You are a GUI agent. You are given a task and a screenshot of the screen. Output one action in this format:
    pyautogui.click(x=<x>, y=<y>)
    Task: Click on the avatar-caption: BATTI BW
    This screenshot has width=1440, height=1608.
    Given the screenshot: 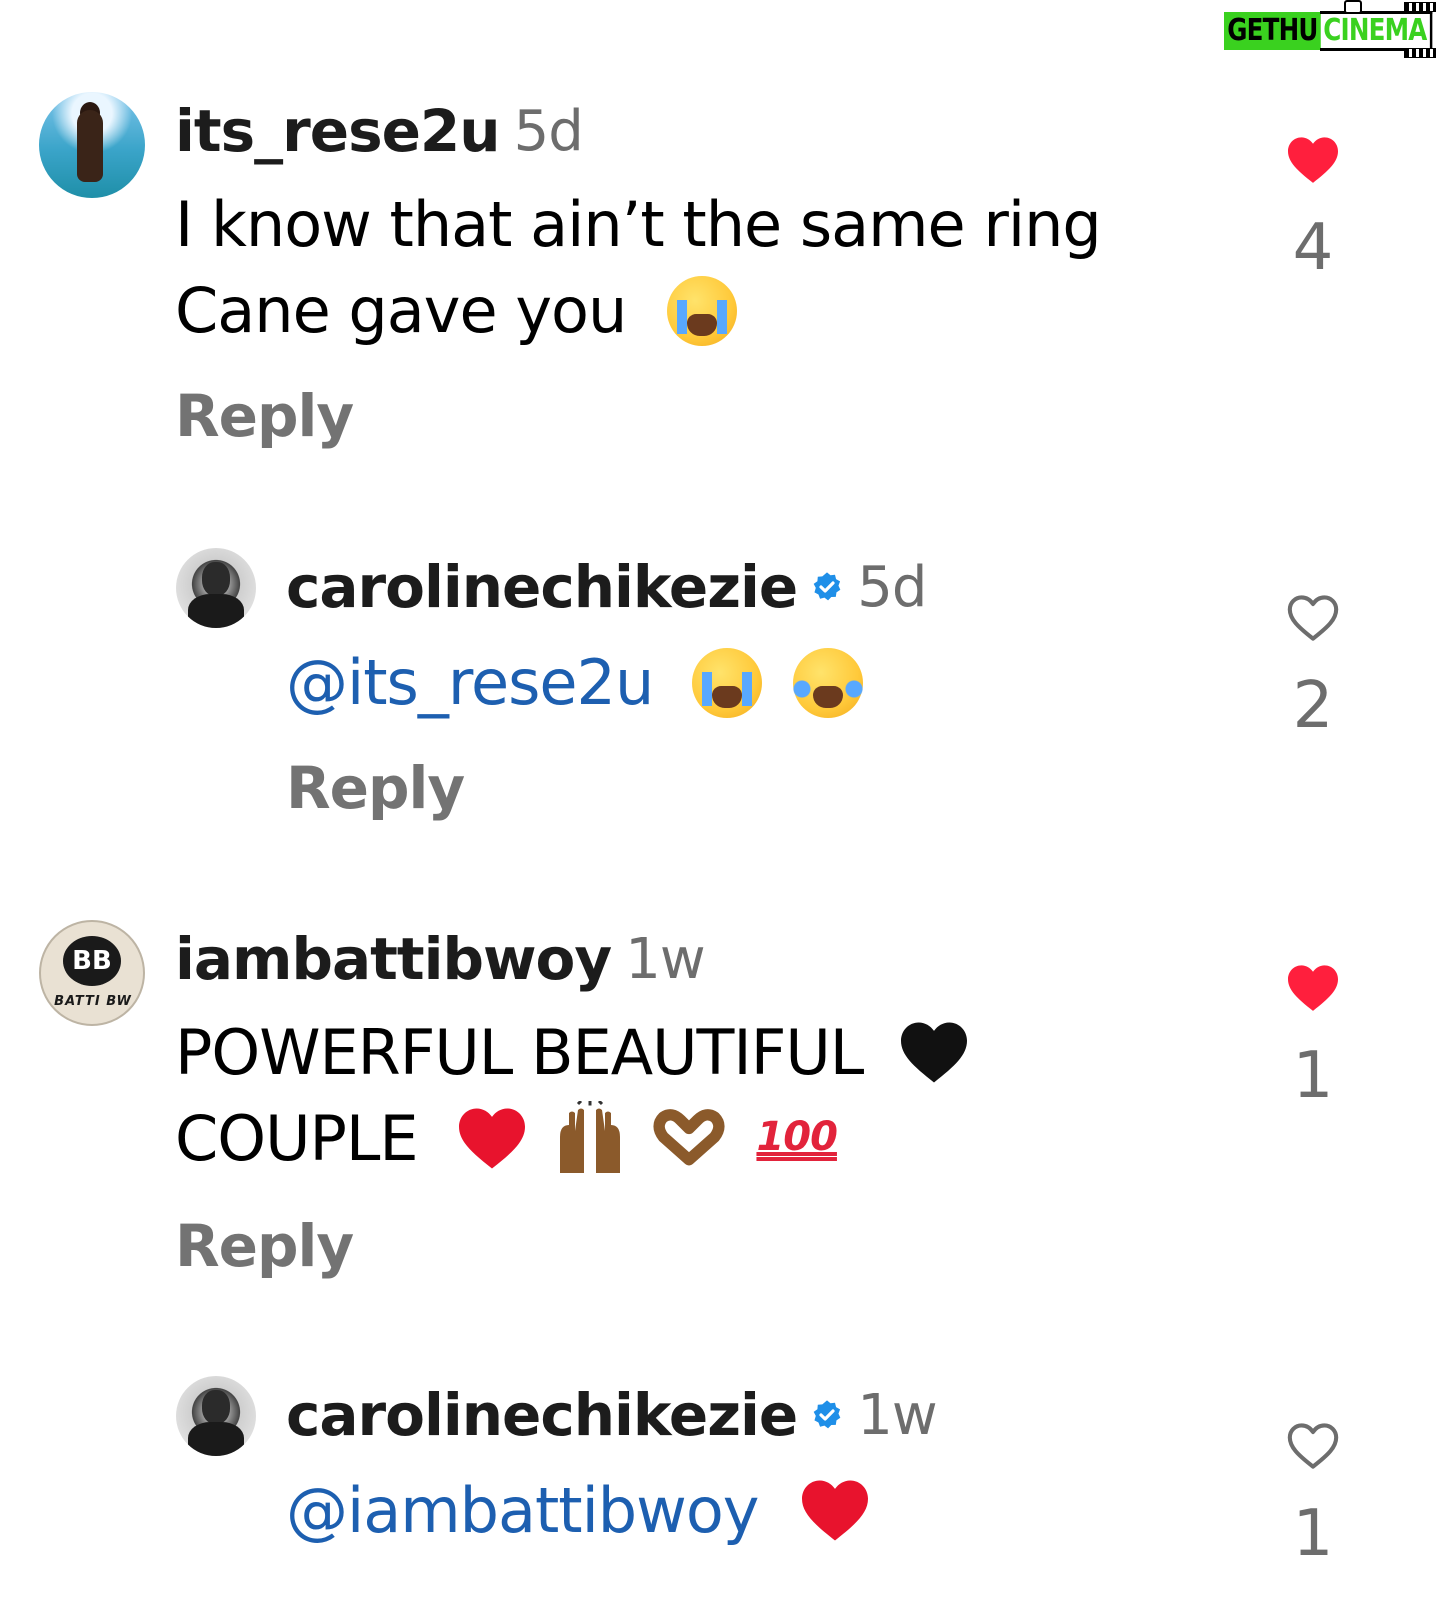 What is the action you would take?
    pyautogui.click(x=93, y=1001)
    